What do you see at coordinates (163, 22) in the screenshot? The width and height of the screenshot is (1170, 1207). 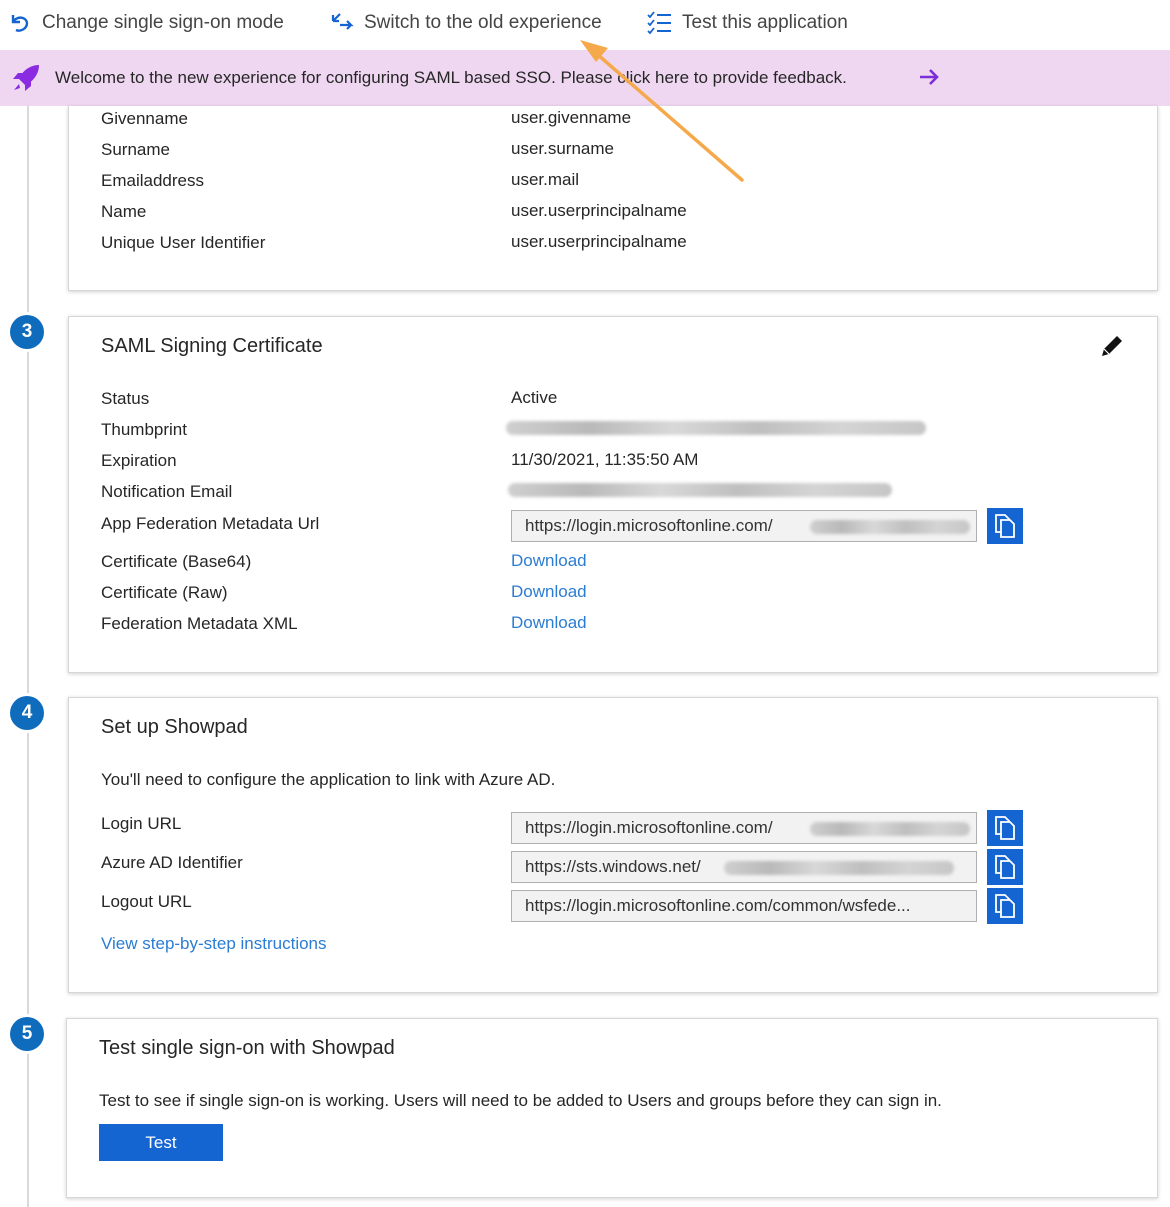 I see `change-sso-mode-label: Change single sign-on mode` at bounding box center [163, 22].